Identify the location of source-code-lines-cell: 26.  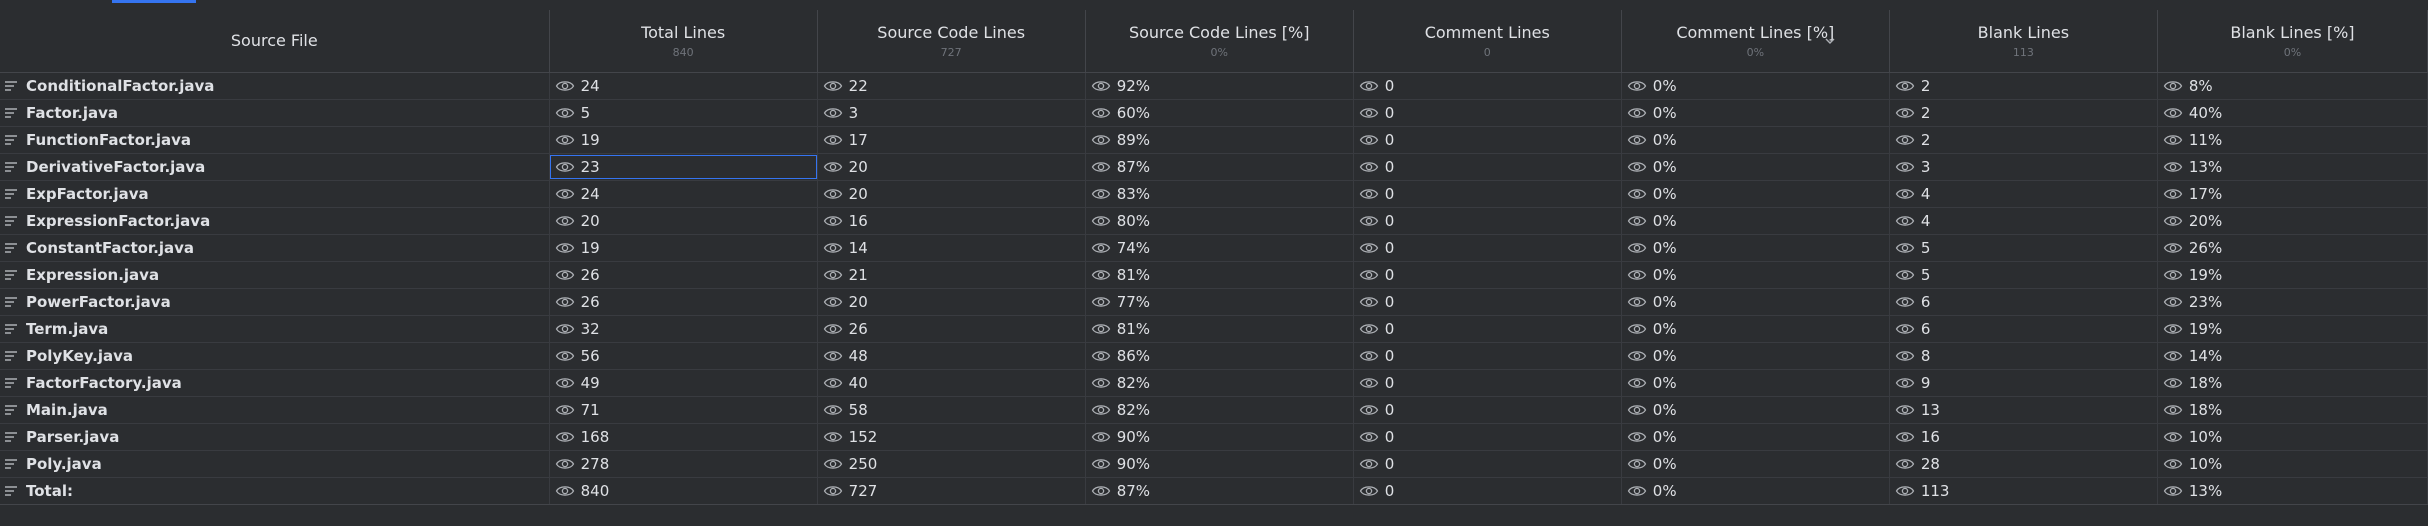
(951, 329).